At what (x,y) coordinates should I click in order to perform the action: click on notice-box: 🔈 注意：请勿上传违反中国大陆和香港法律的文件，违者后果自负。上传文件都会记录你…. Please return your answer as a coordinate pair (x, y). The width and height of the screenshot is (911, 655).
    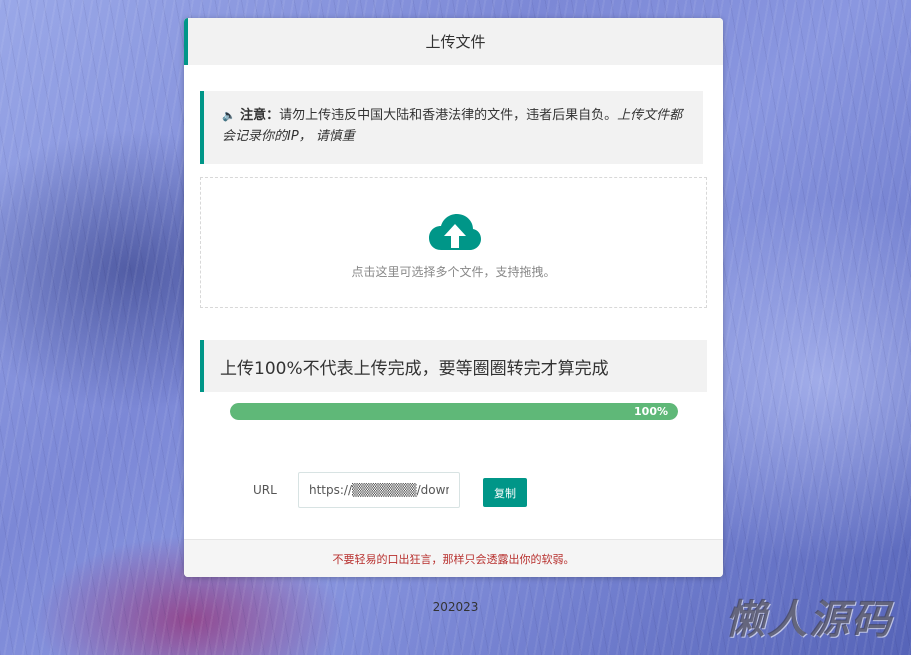
    Looking at the image, I should click on (451, 127).